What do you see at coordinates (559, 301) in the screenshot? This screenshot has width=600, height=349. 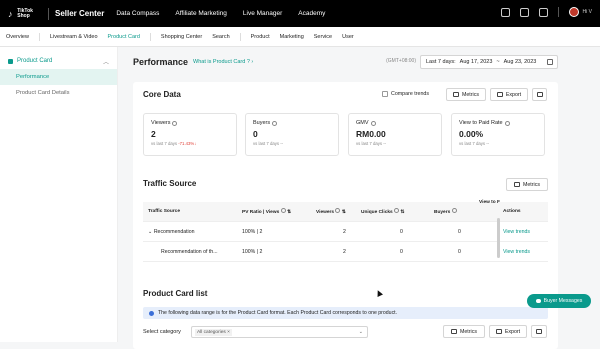 I see `buyer-messages-button: Buyer Messages` at bounding box center [559, 301].